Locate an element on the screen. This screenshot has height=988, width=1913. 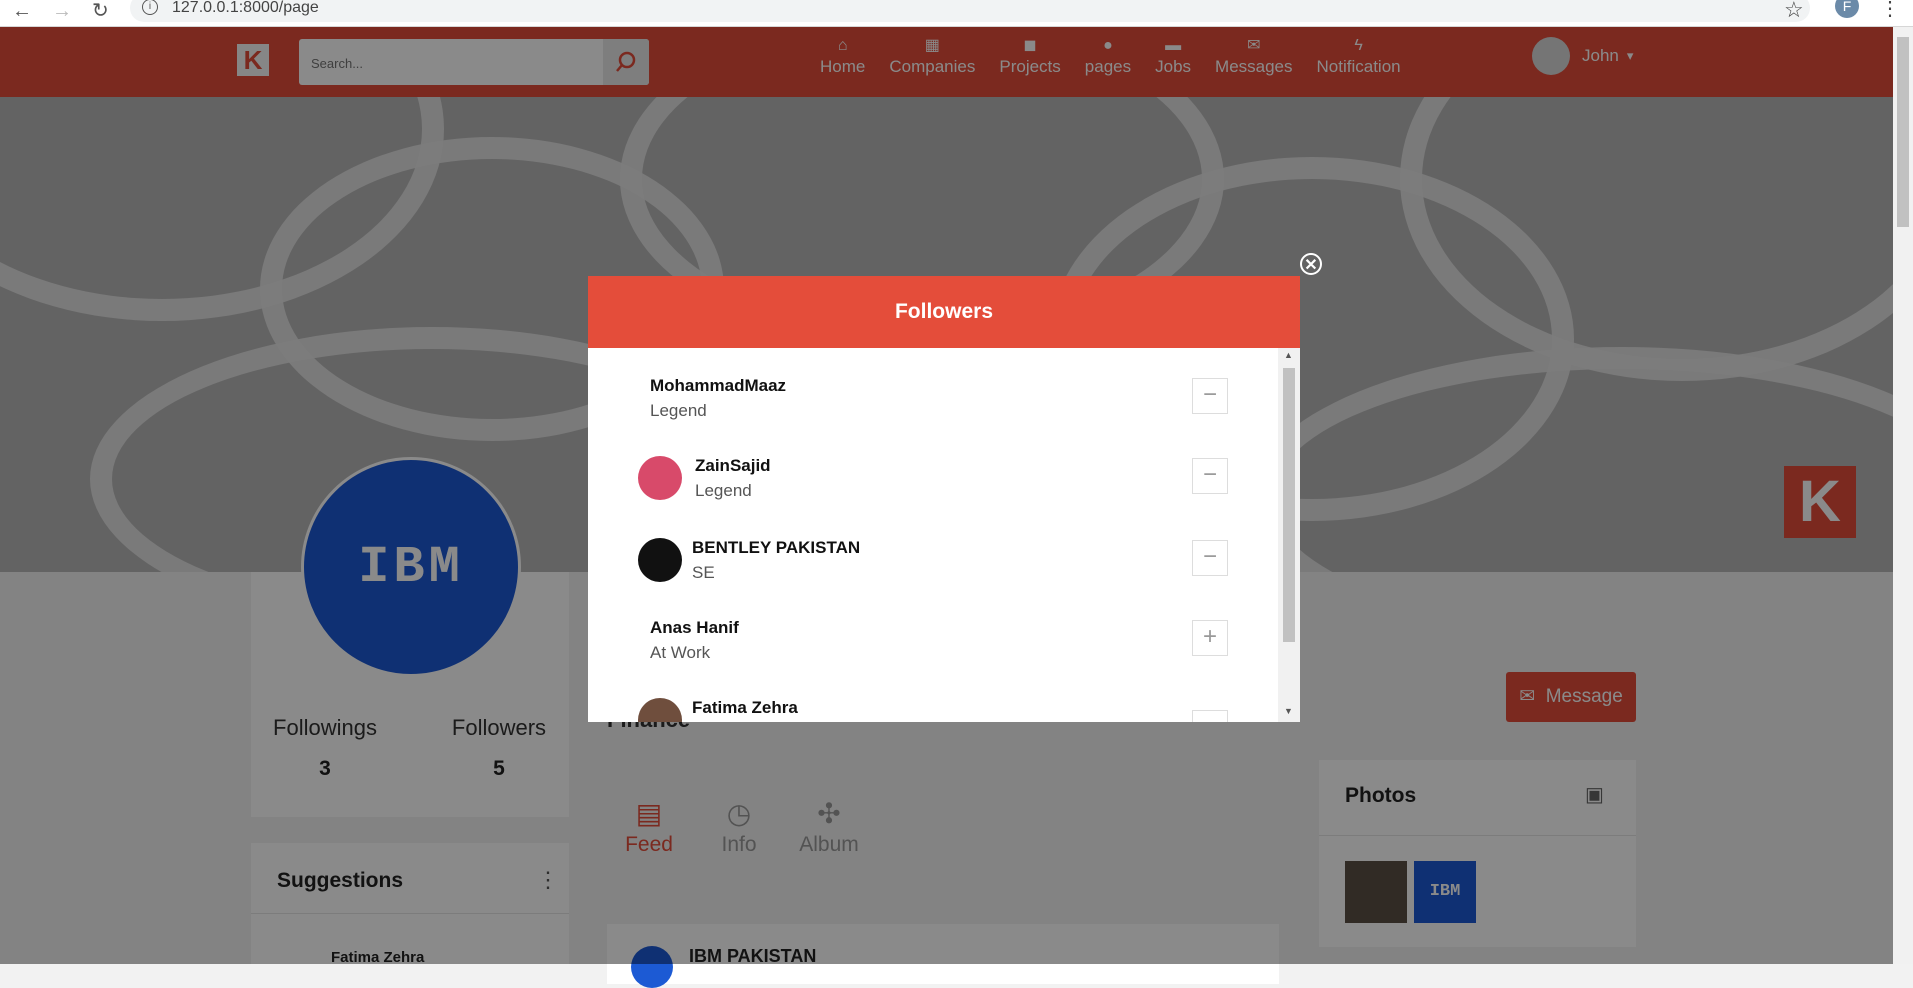
browser-profile-avatar: F is located at coordinates (1847, 9).